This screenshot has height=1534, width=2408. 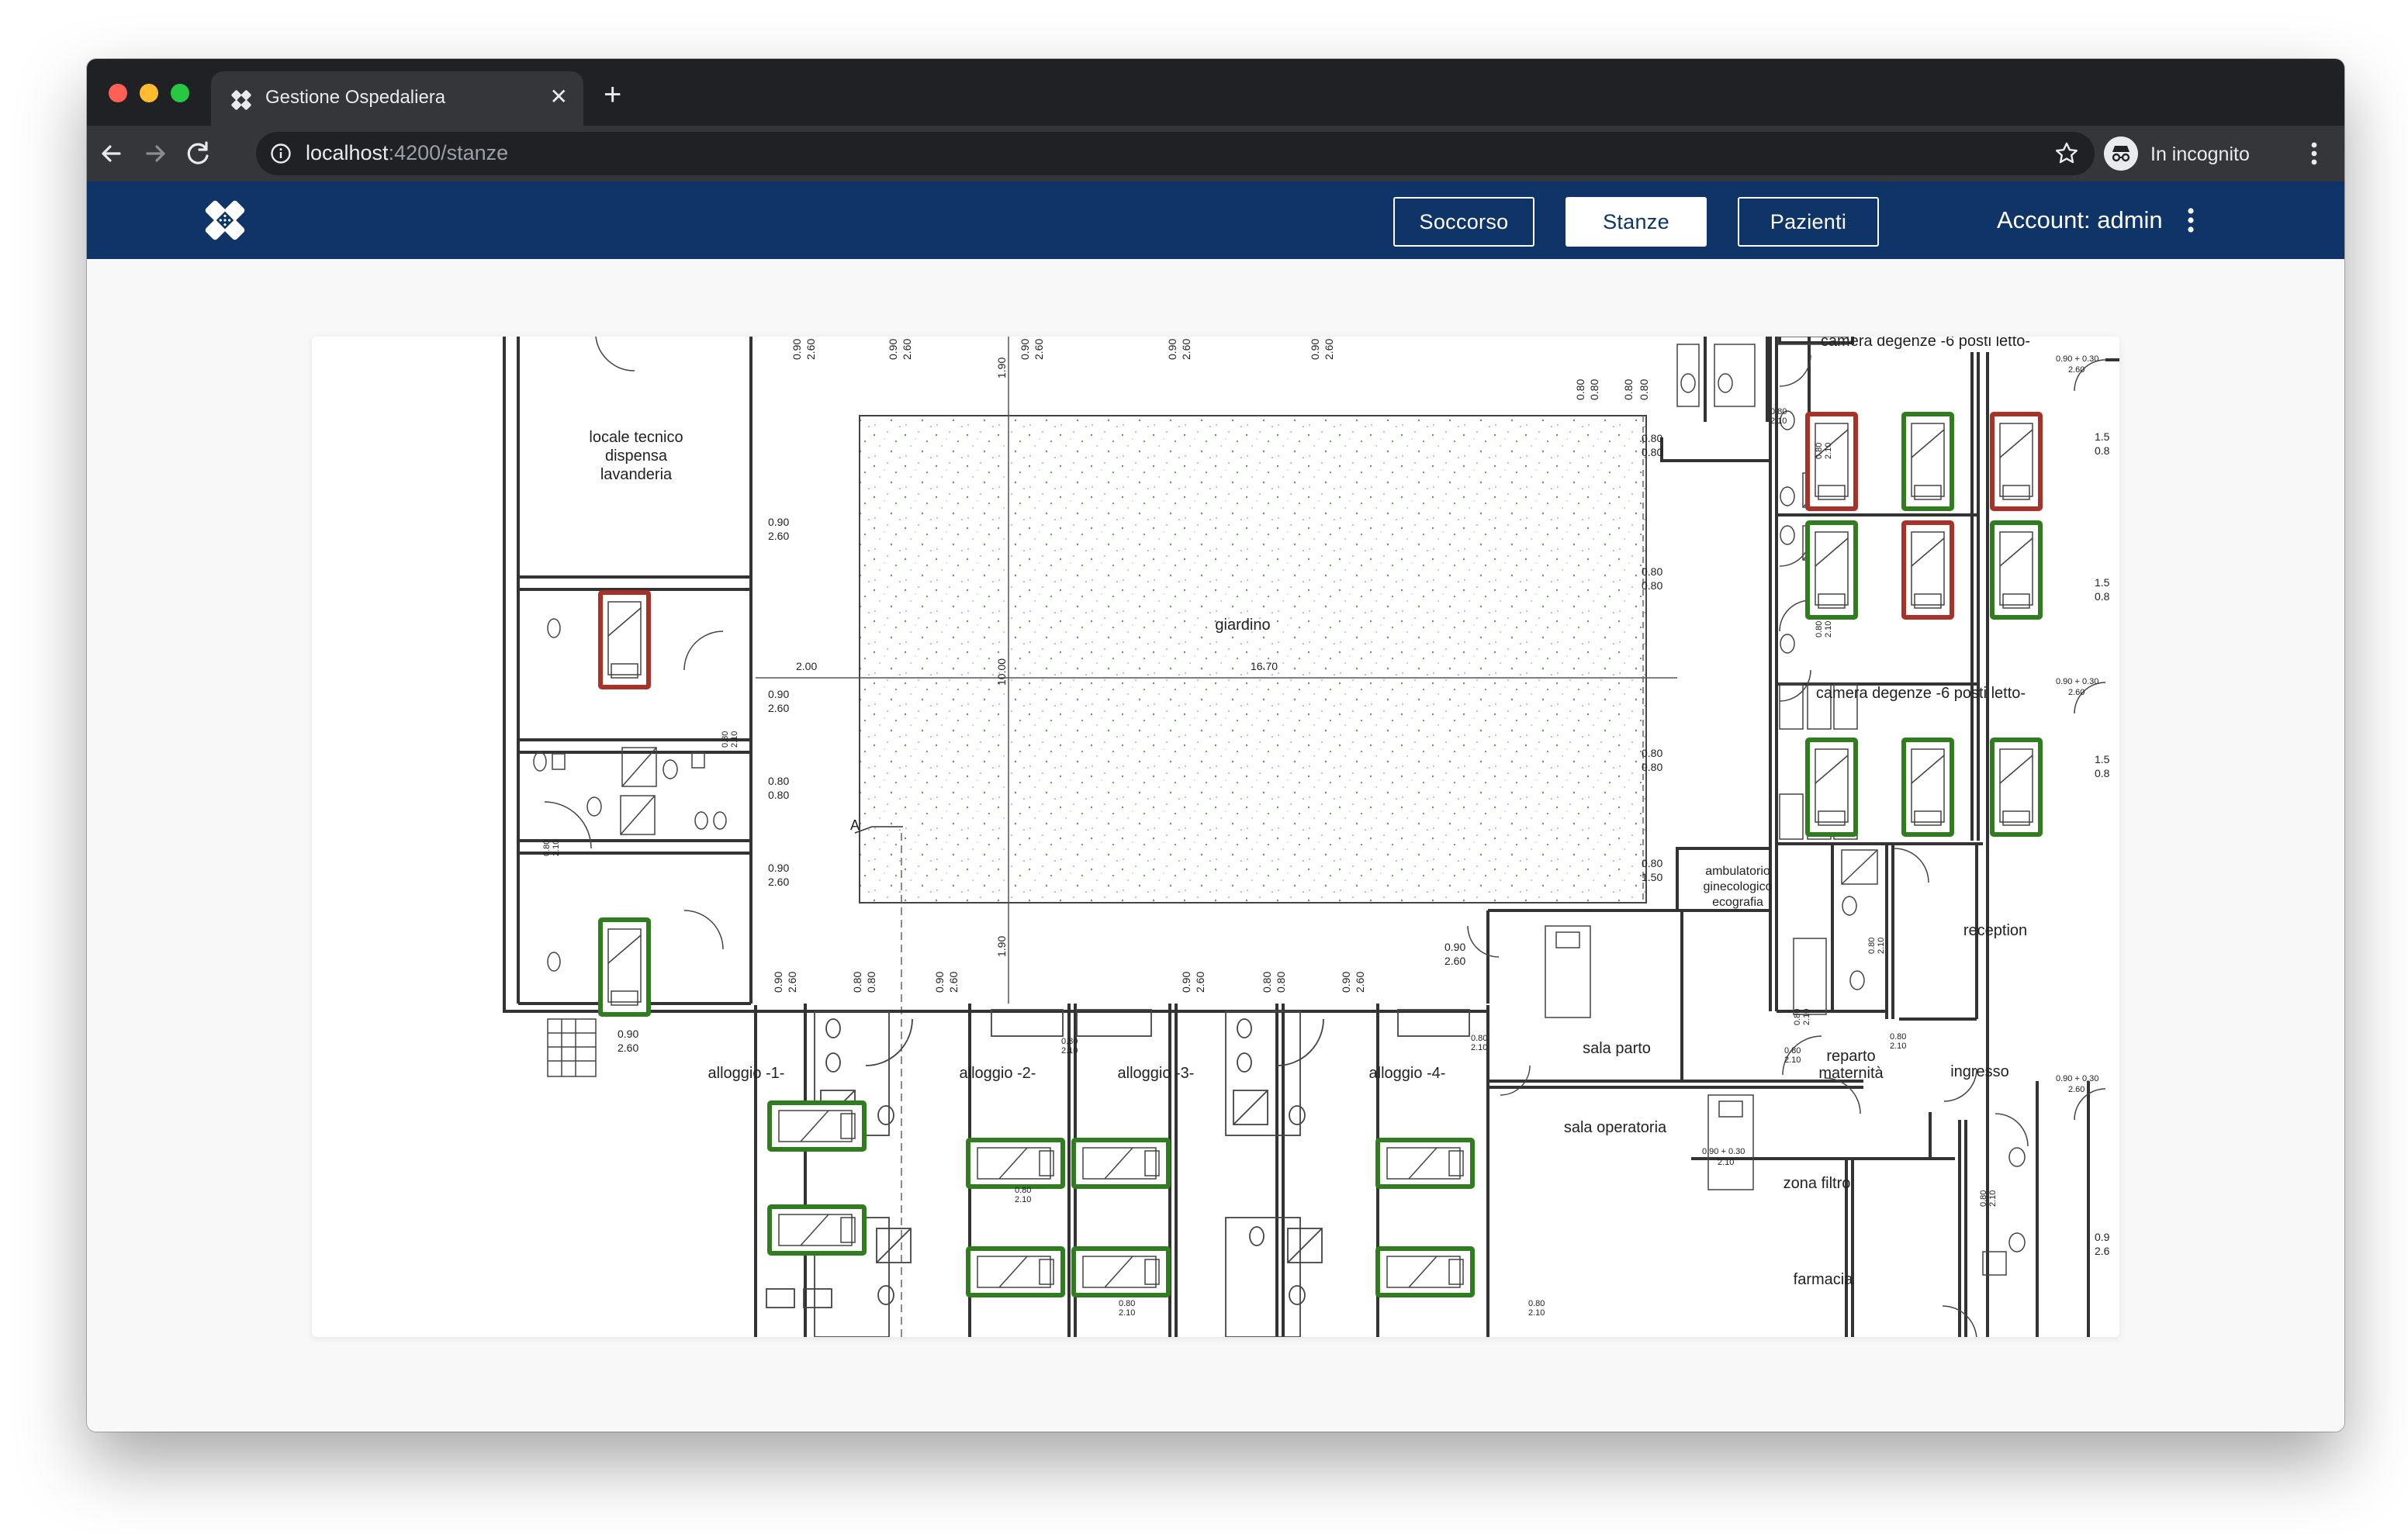 I want to click on account-menu-icon, so click(x=2191, y=220).